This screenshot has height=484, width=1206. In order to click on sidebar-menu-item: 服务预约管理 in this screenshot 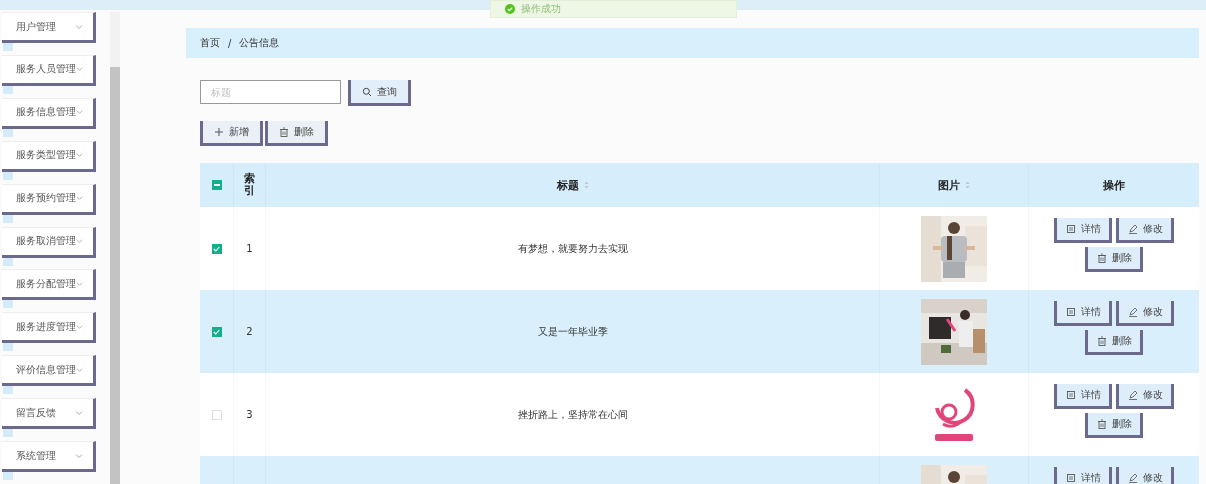, I will do `click(49, 199)`.